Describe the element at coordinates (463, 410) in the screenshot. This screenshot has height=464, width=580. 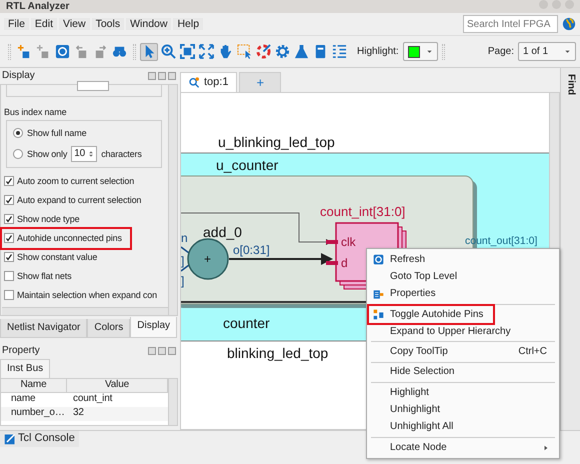
I see `menu-item: Unhighlight` at that location.